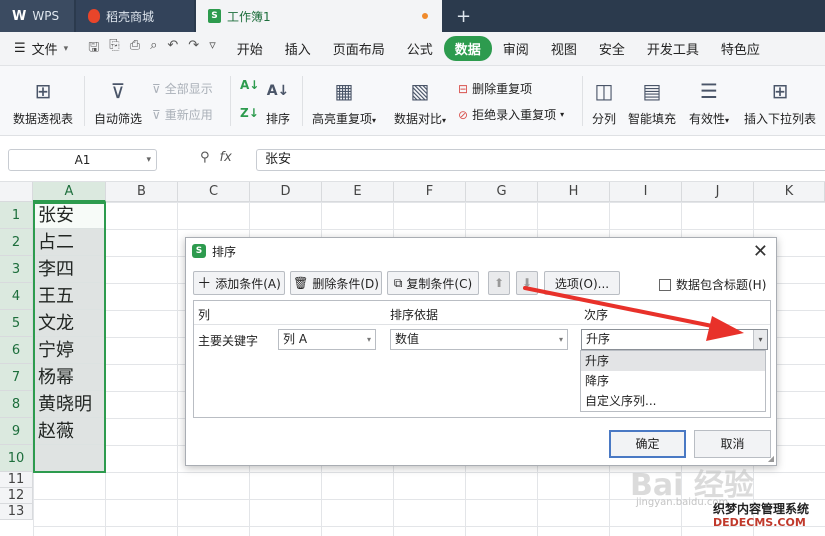 This screenshot has width=825, height=536. I want to click on row-header: 9, so click(16, 431).